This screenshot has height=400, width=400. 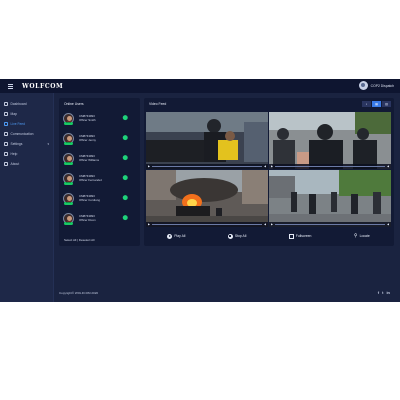 I want to click on officer-item: online CM8743993 Officer Dixon ⬤, so click(x=99, y=218).